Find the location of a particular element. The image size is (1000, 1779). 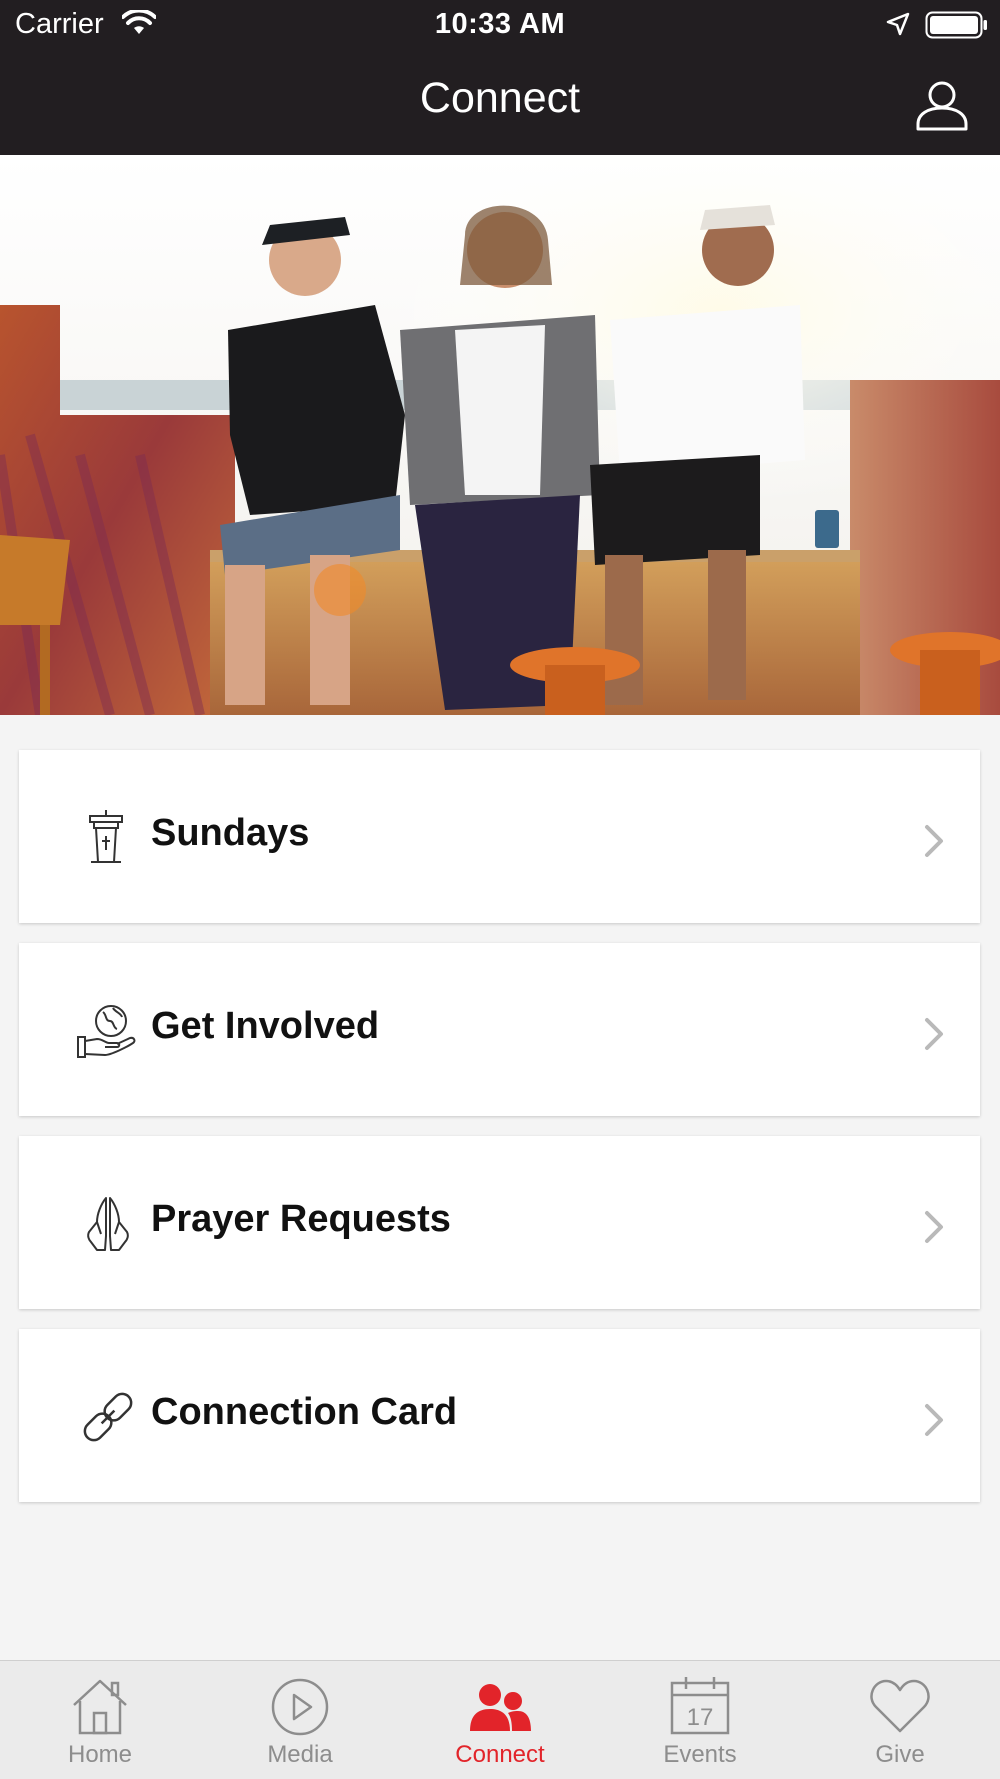

tab-give: Give is located at coordinates (900, 1720).